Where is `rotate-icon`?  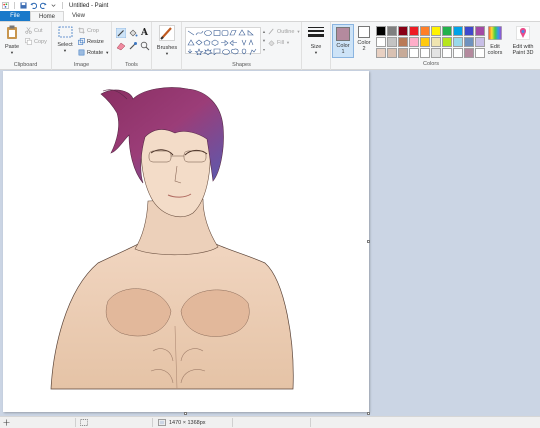
rotate-icon is located at coordinates (81, 52).